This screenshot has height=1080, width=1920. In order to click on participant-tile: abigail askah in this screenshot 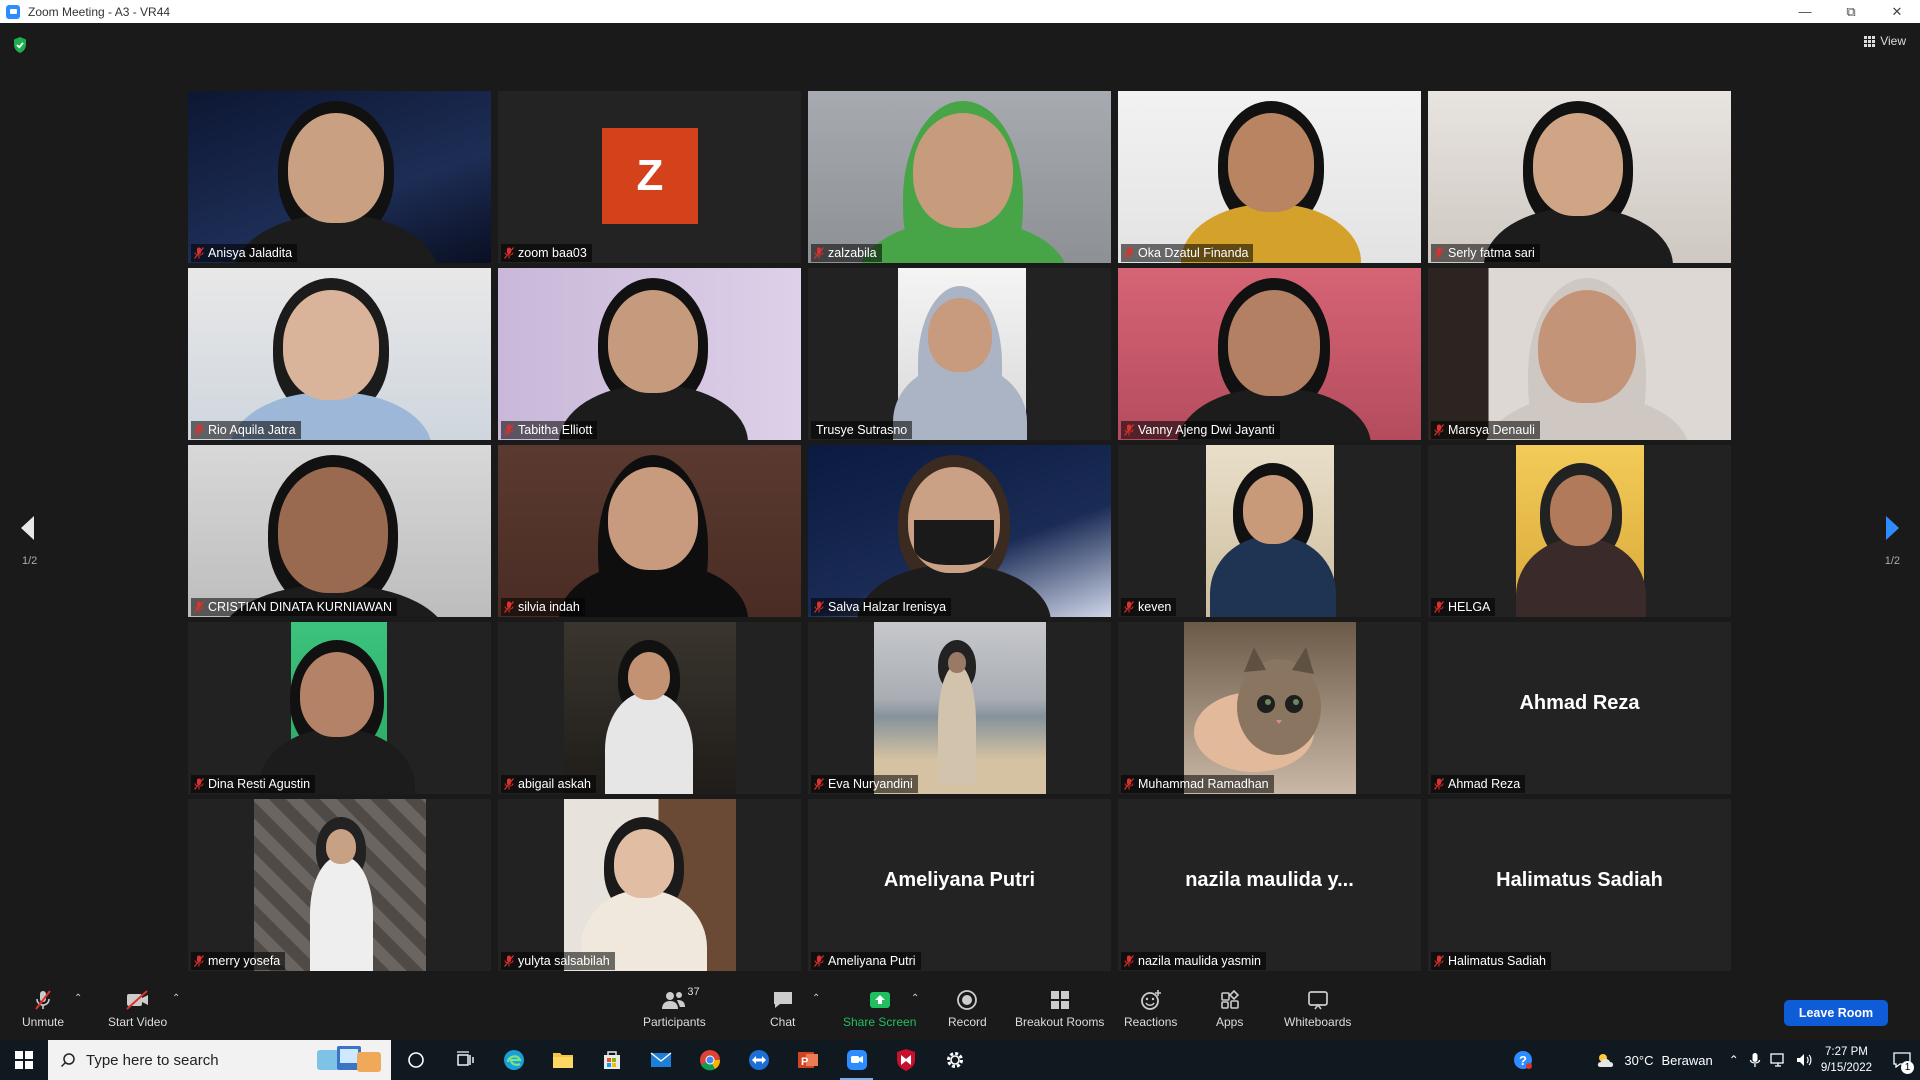, I will do `click(649, 708)`.